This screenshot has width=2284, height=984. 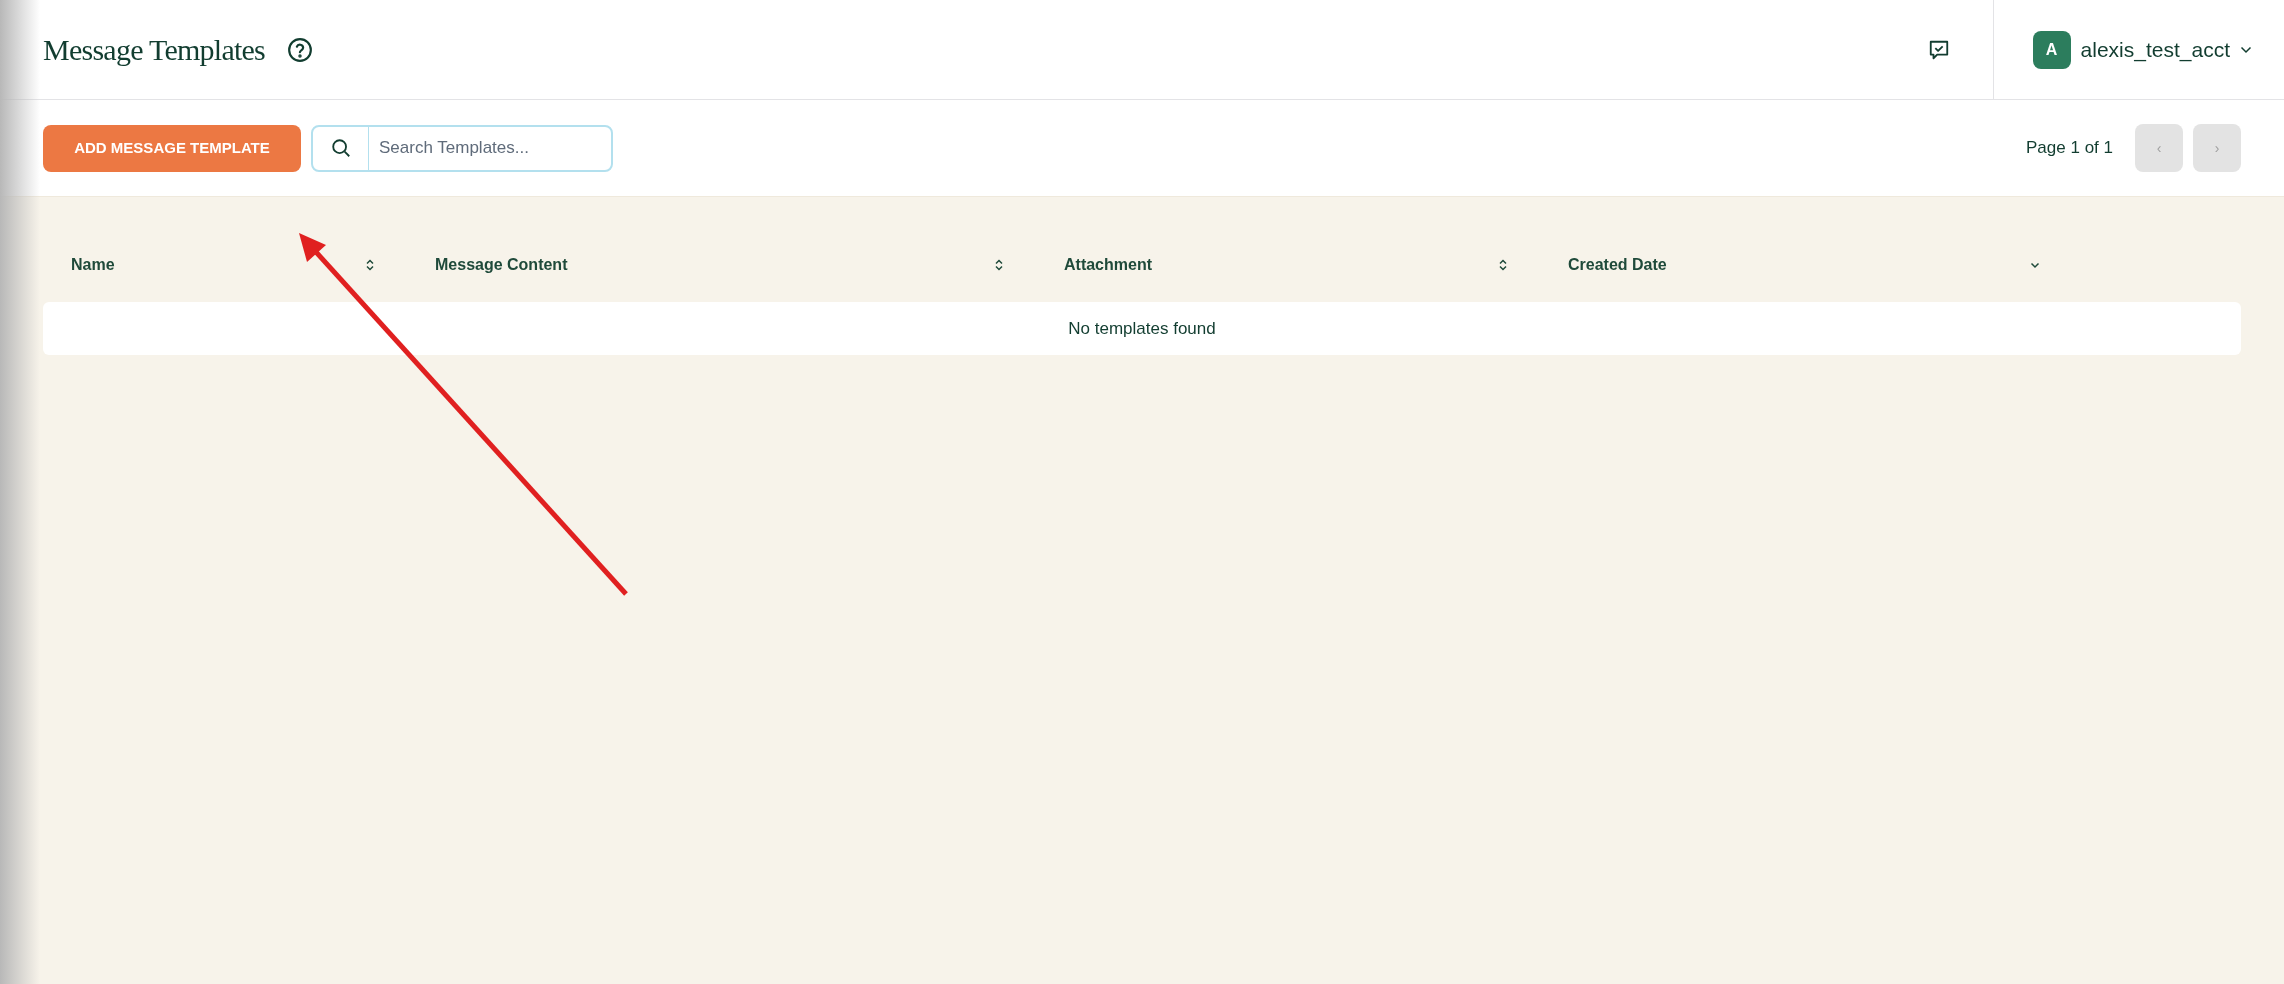 I want to click on sort-descending-icon, so click(x=2035, y=265).